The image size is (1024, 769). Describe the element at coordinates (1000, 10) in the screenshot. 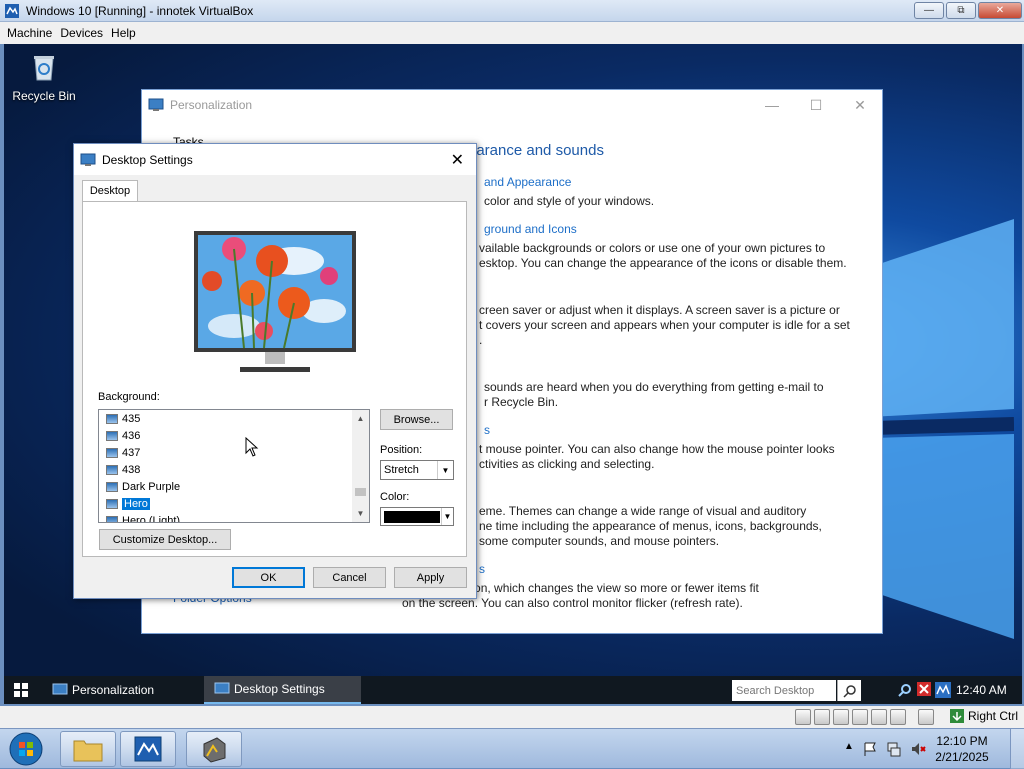

I see `close-button: ✕` at that location.